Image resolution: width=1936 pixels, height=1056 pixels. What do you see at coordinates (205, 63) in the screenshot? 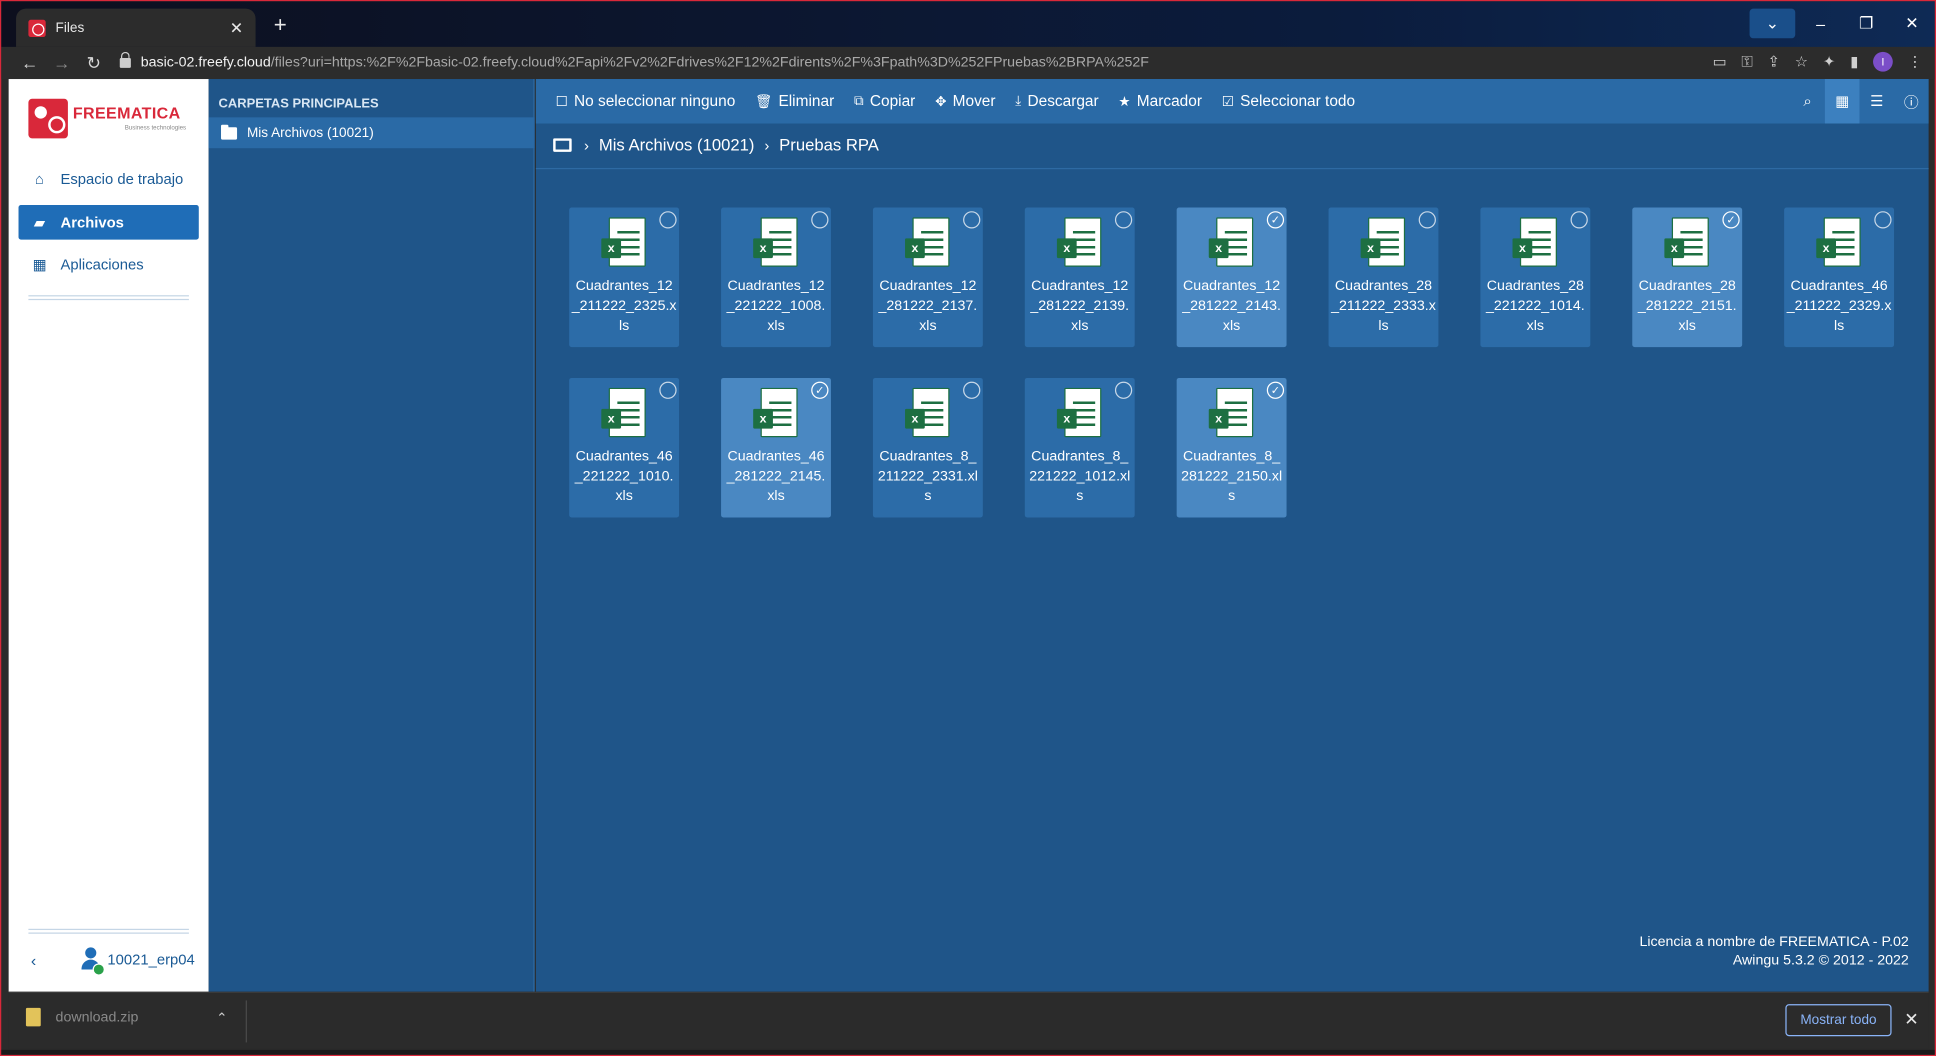
I see `url-host: basic-02.freefy.cloud` at bounding box center [205, 63].